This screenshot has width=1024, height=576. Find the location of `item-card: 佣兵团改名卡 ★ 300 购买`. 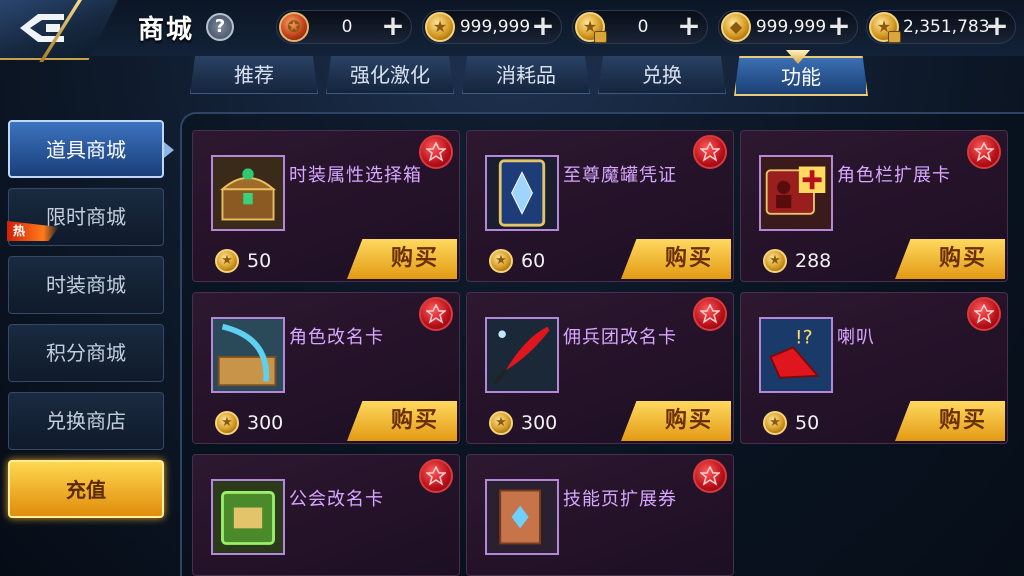

item-card: 佣兵团改名卡 ★ 300 购买 is located at coordinates (600, 368).